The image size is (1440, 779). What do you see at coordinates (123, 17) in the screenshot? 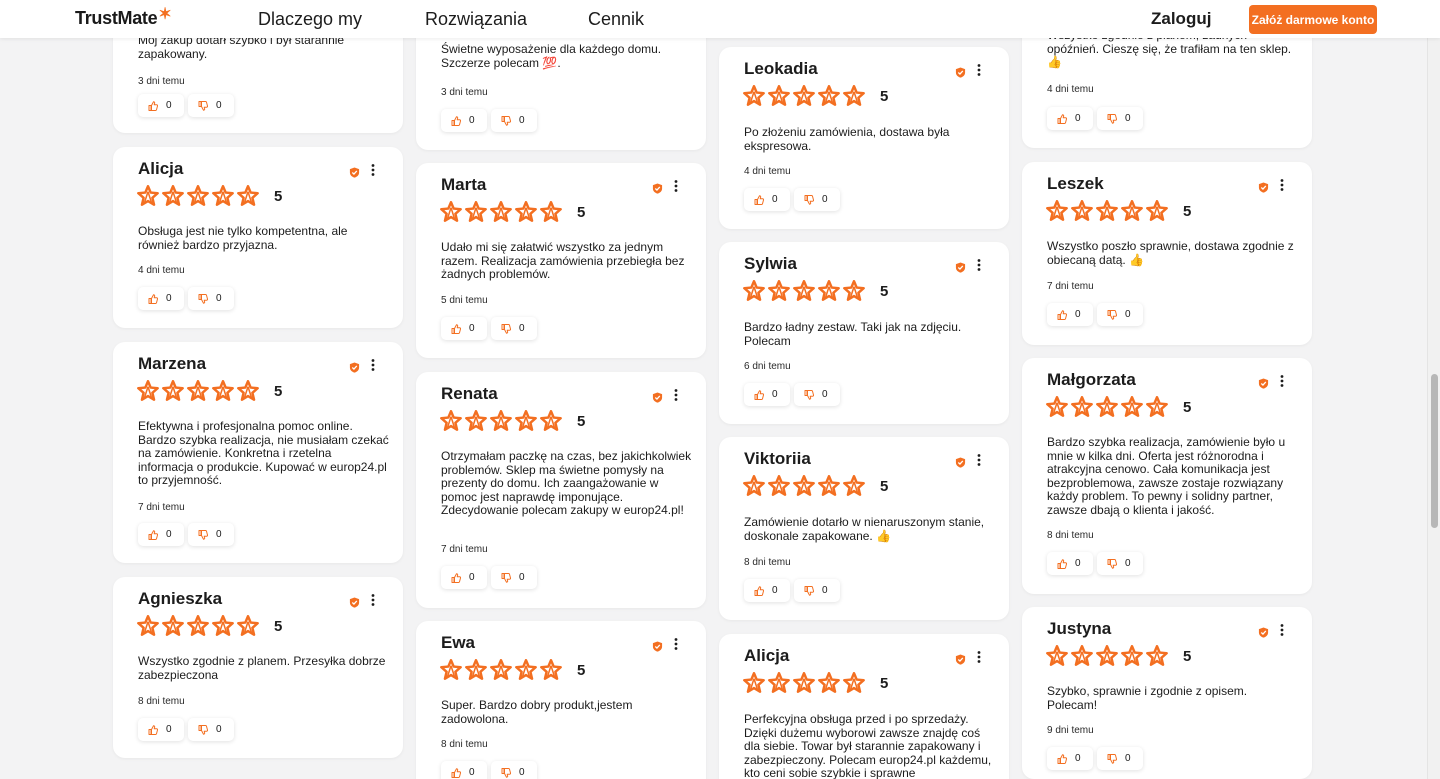
I see `trustmate-logo: TrustMate✶` at bounding box center [123, 17].